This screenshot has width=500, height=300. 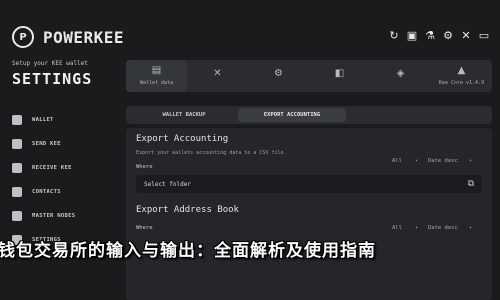 What do you see at coordinates (484, 36) in the screenshot?
I see `minimize-icon: ▭` at bounding box center [484, 36].